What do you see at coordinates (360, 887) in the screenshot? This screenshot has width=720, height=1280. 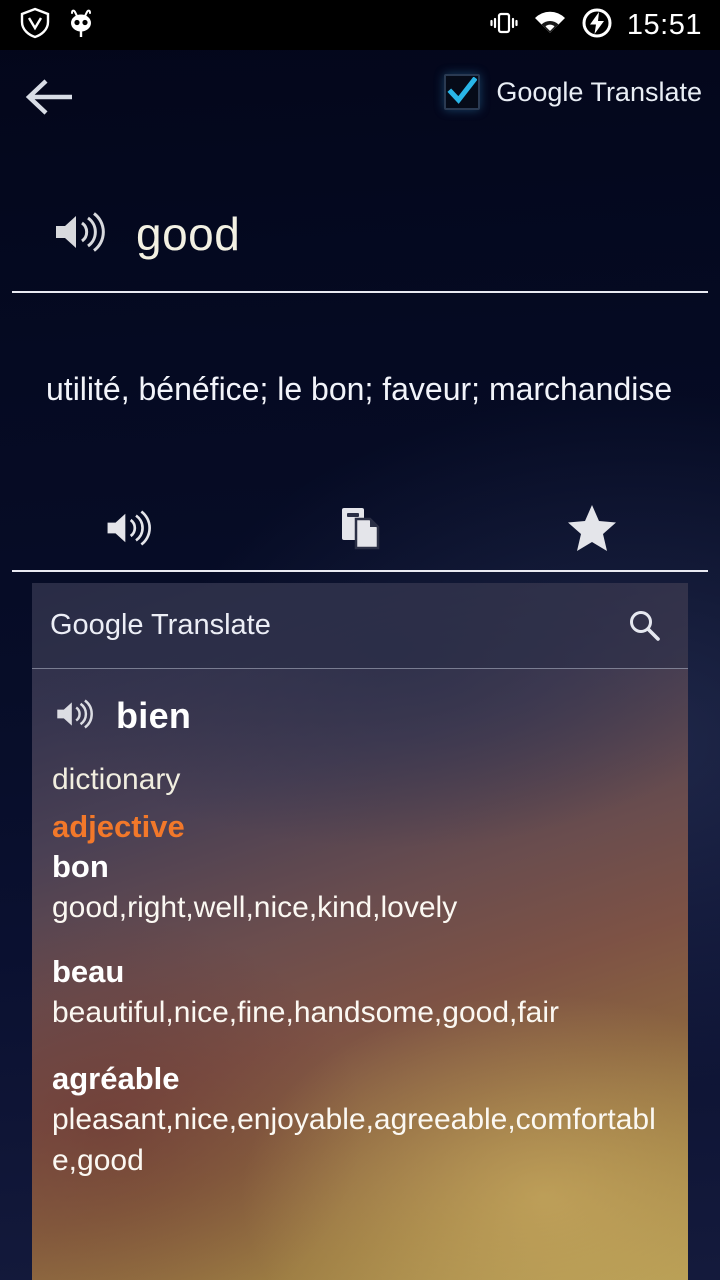 I see `dictionary-entry: bon good,right,well,nice,kind,lovely` at bounding box center [360, 887].